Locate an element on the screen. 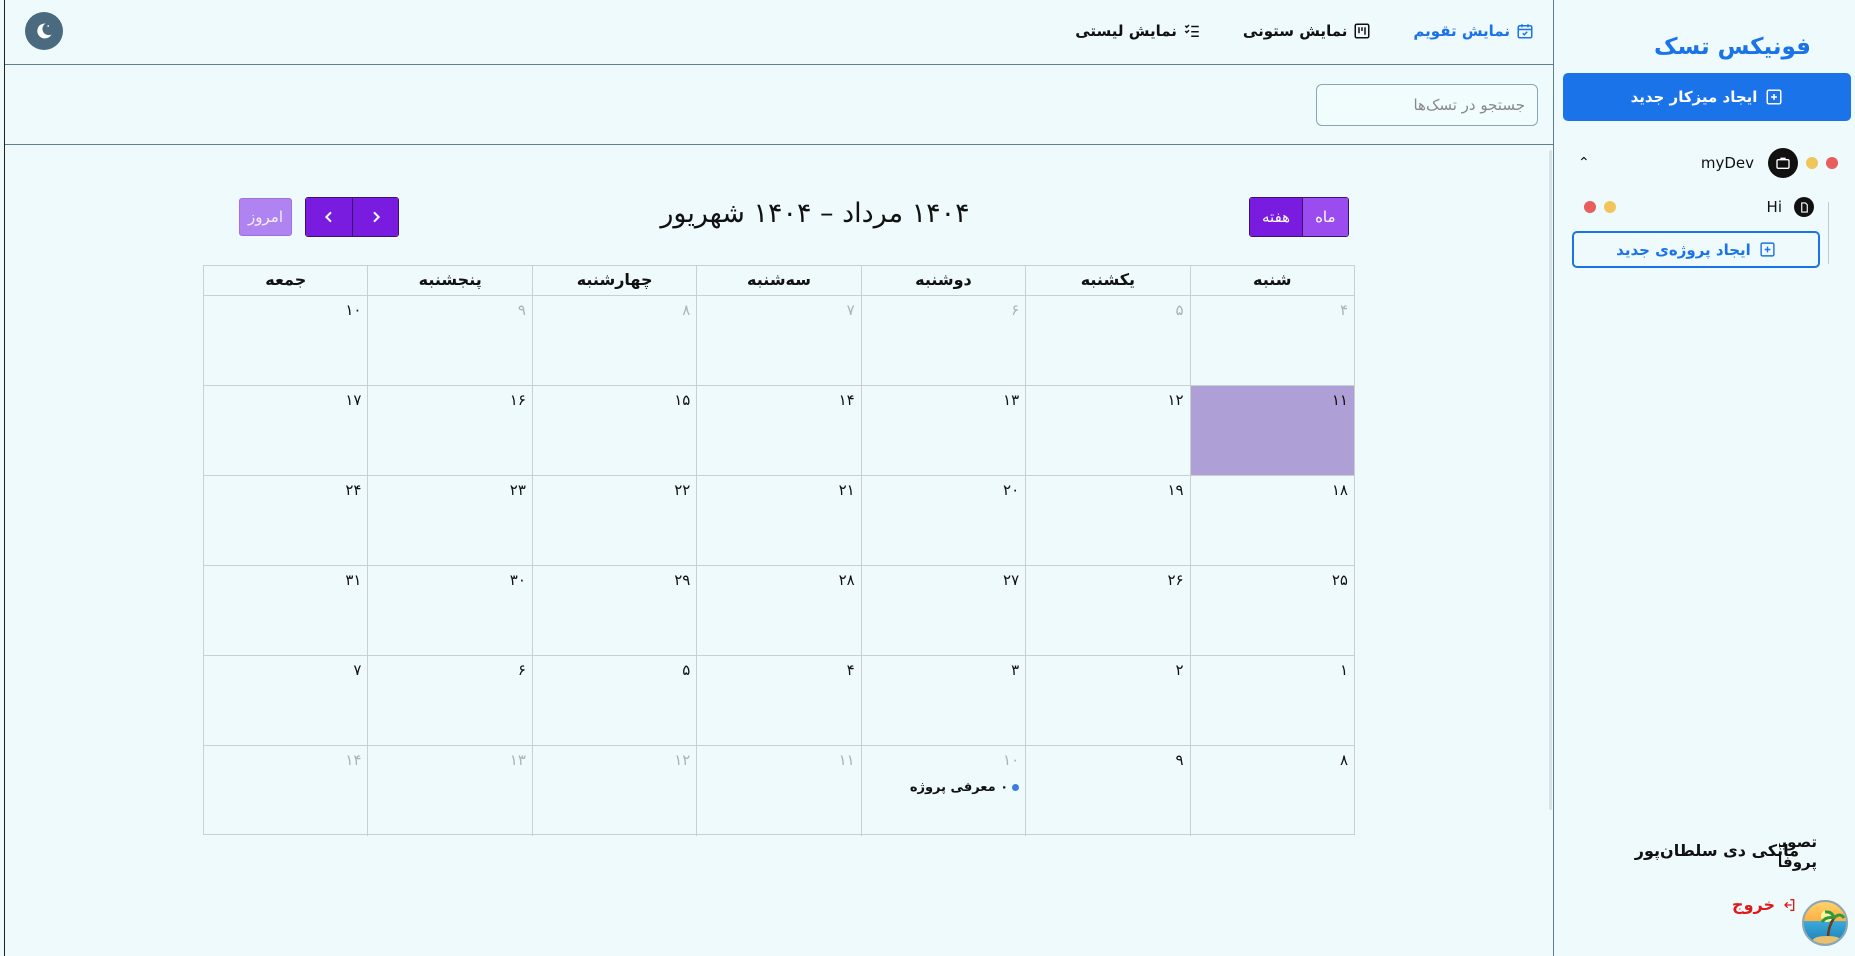 Image resolution: width=1855 pixels, height=956 pixels. week-mode-button: هفته is located at coordinates (1277, 217).